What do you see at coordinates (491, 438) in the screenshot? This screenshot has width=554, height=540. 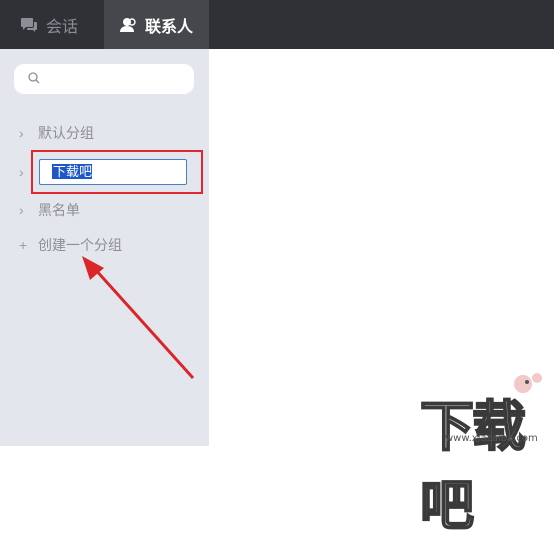 I see `watermark-url: www.xiazaiba.com` at bounding box center [491, 438].